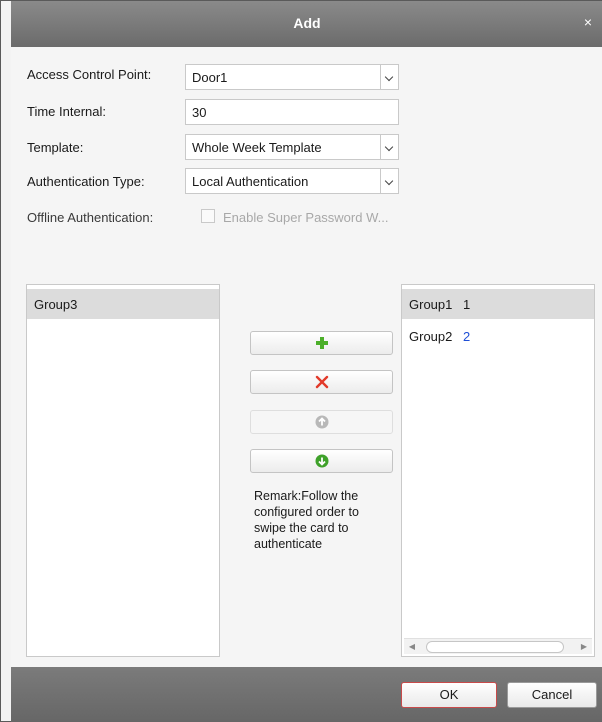 The image size is (602, 722). I want to click on list-item: Group3, so click(123, 304).